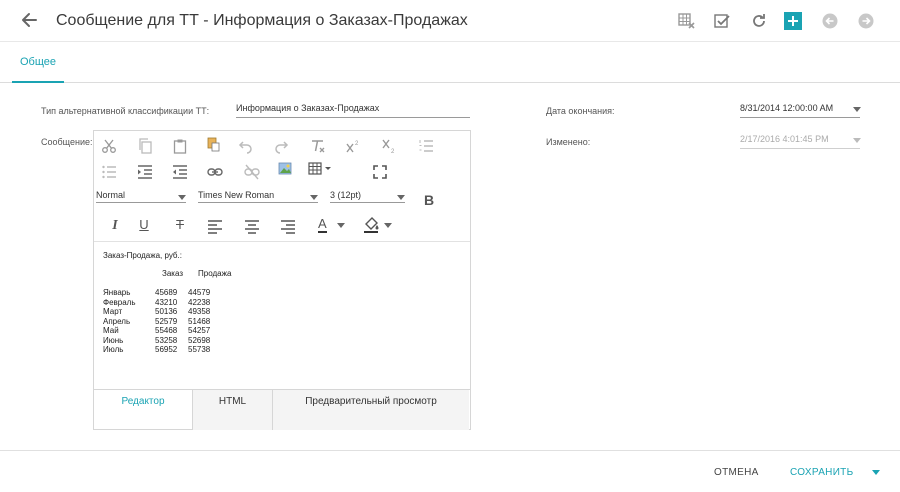 This screenshot has height=492, width=900. I want to click on font-select: Times New Roman, so click(258, 196).